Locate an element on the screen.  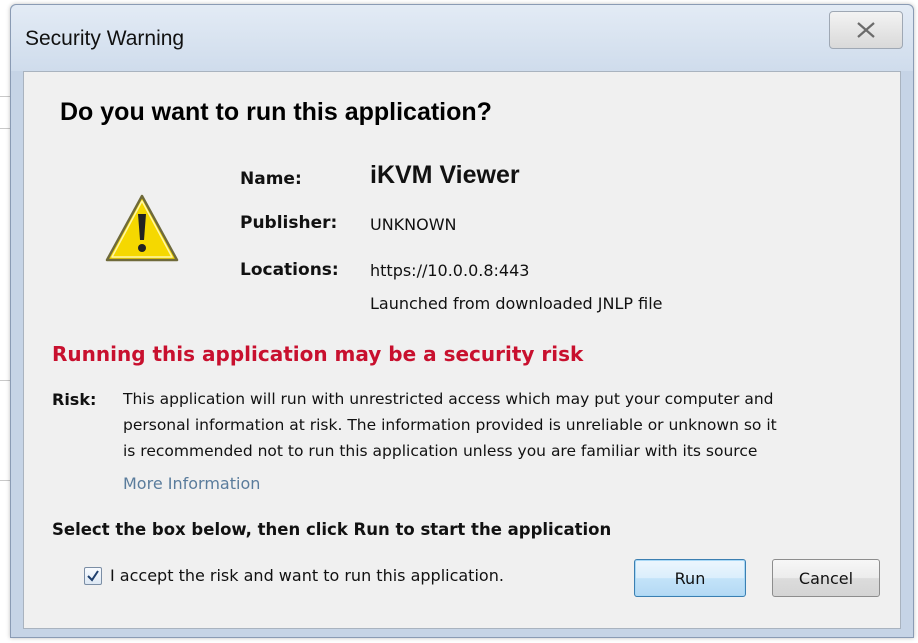
more-information-link: More Information is located at coordinates (191, 483).